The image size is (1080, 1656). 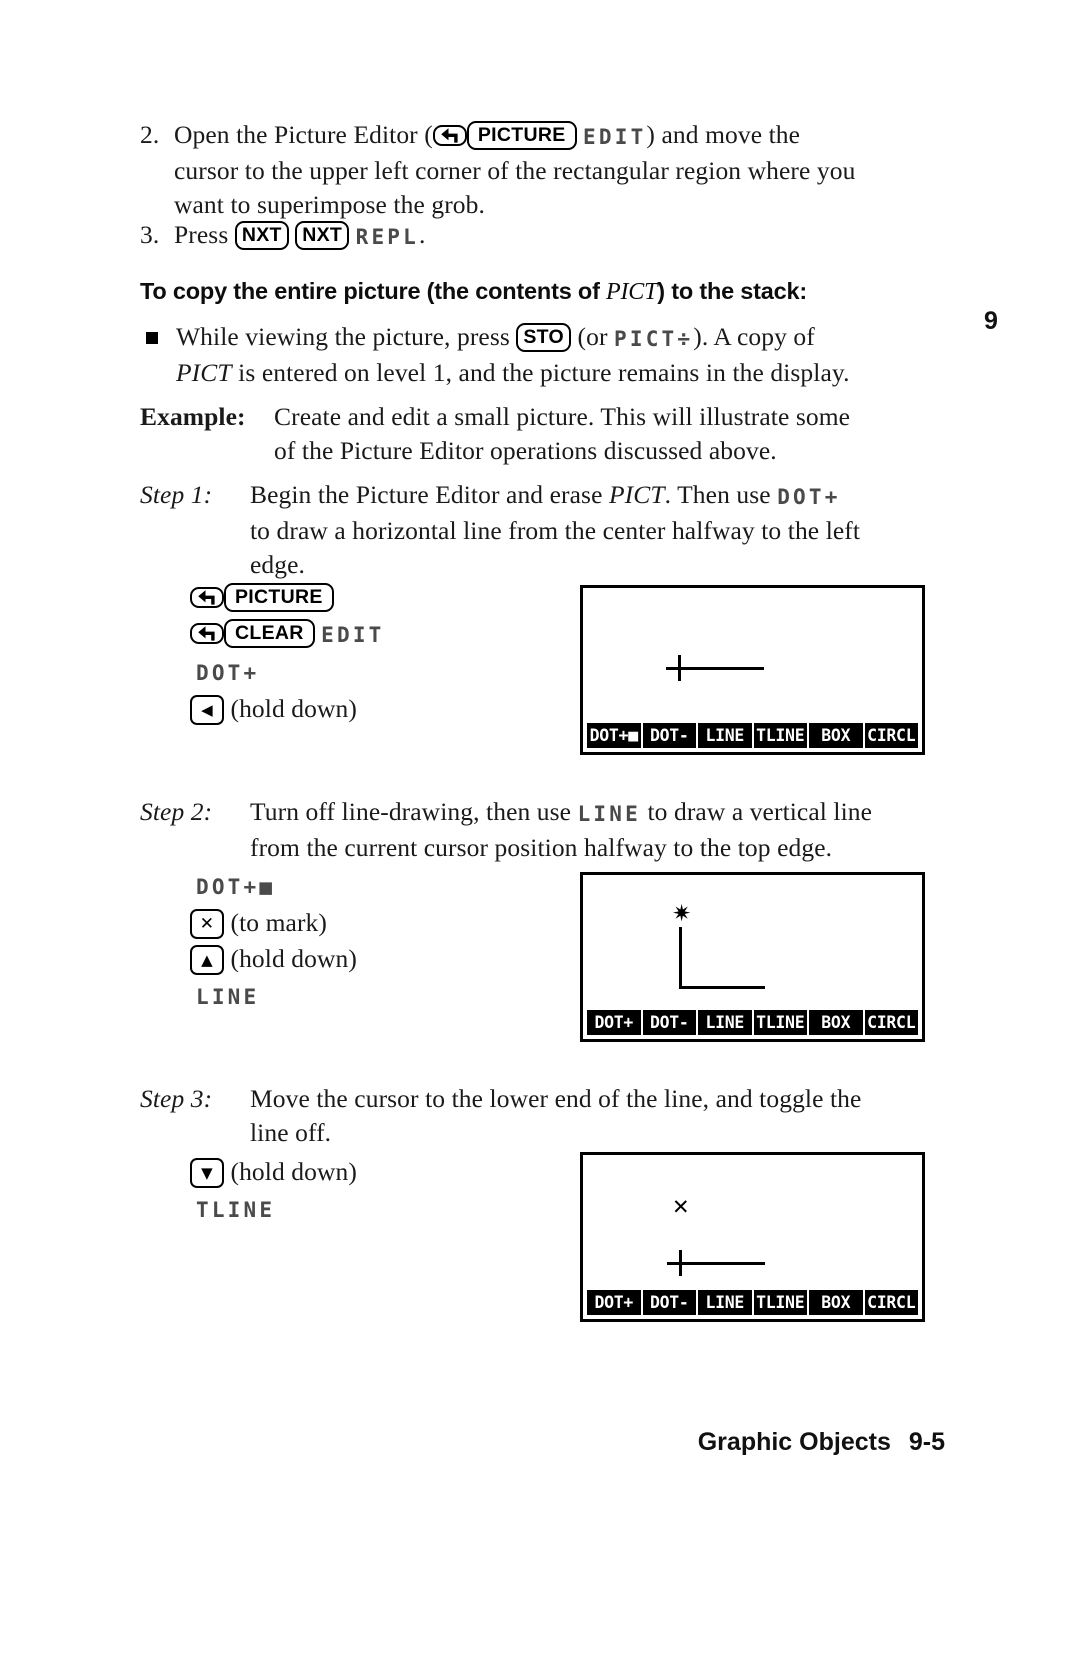 I want to click on step-2-label: Step 2:, so click(x=176, y=811).